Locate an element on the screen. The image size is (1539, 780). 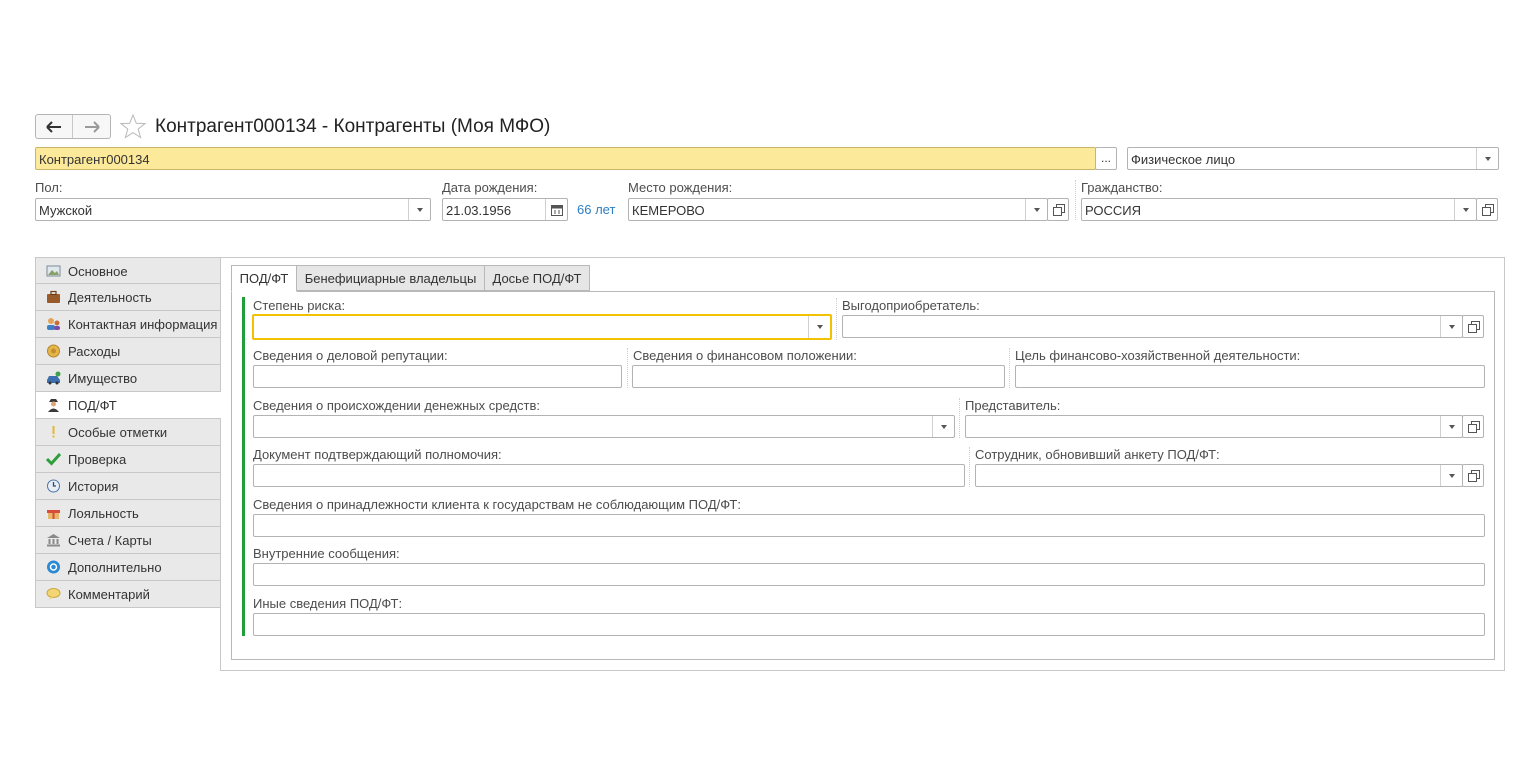
tab-beneficial-owners: Бенефициарные владельцы is located at coordinates (390, 278).